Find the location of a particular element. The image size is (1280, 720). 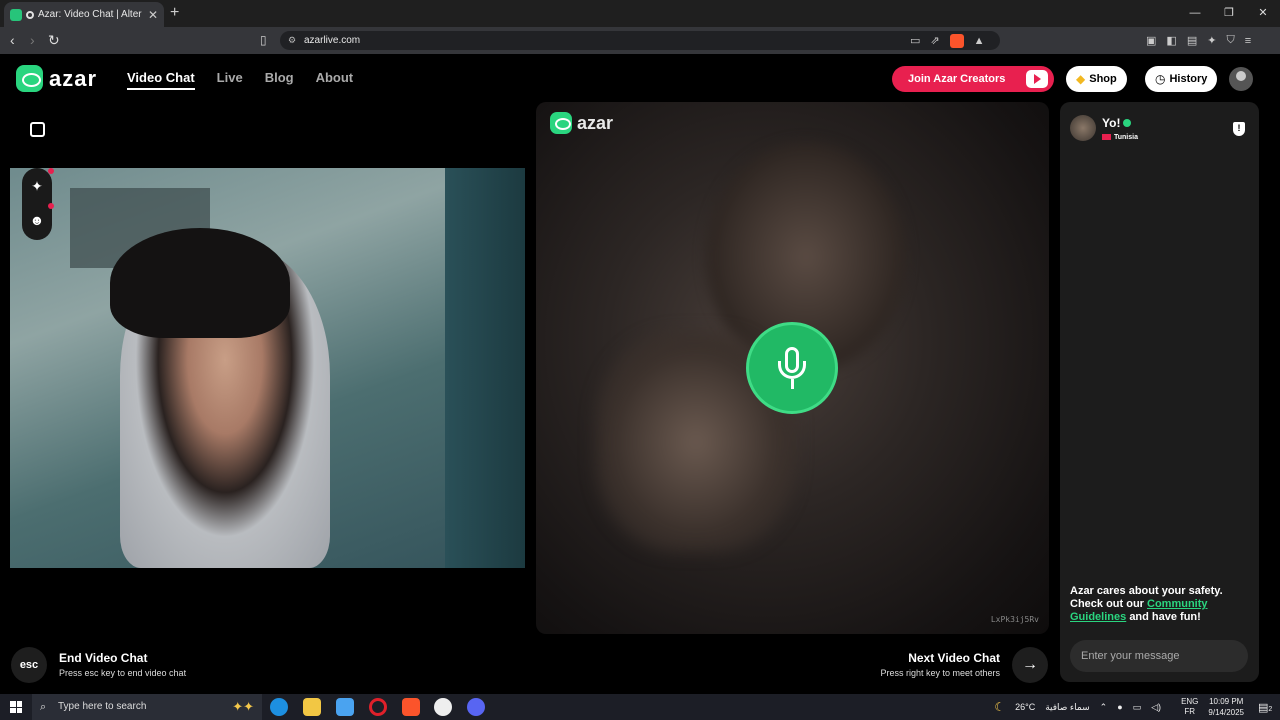

shop-button: ◆ Shop is located at coordinates (1096, 79).